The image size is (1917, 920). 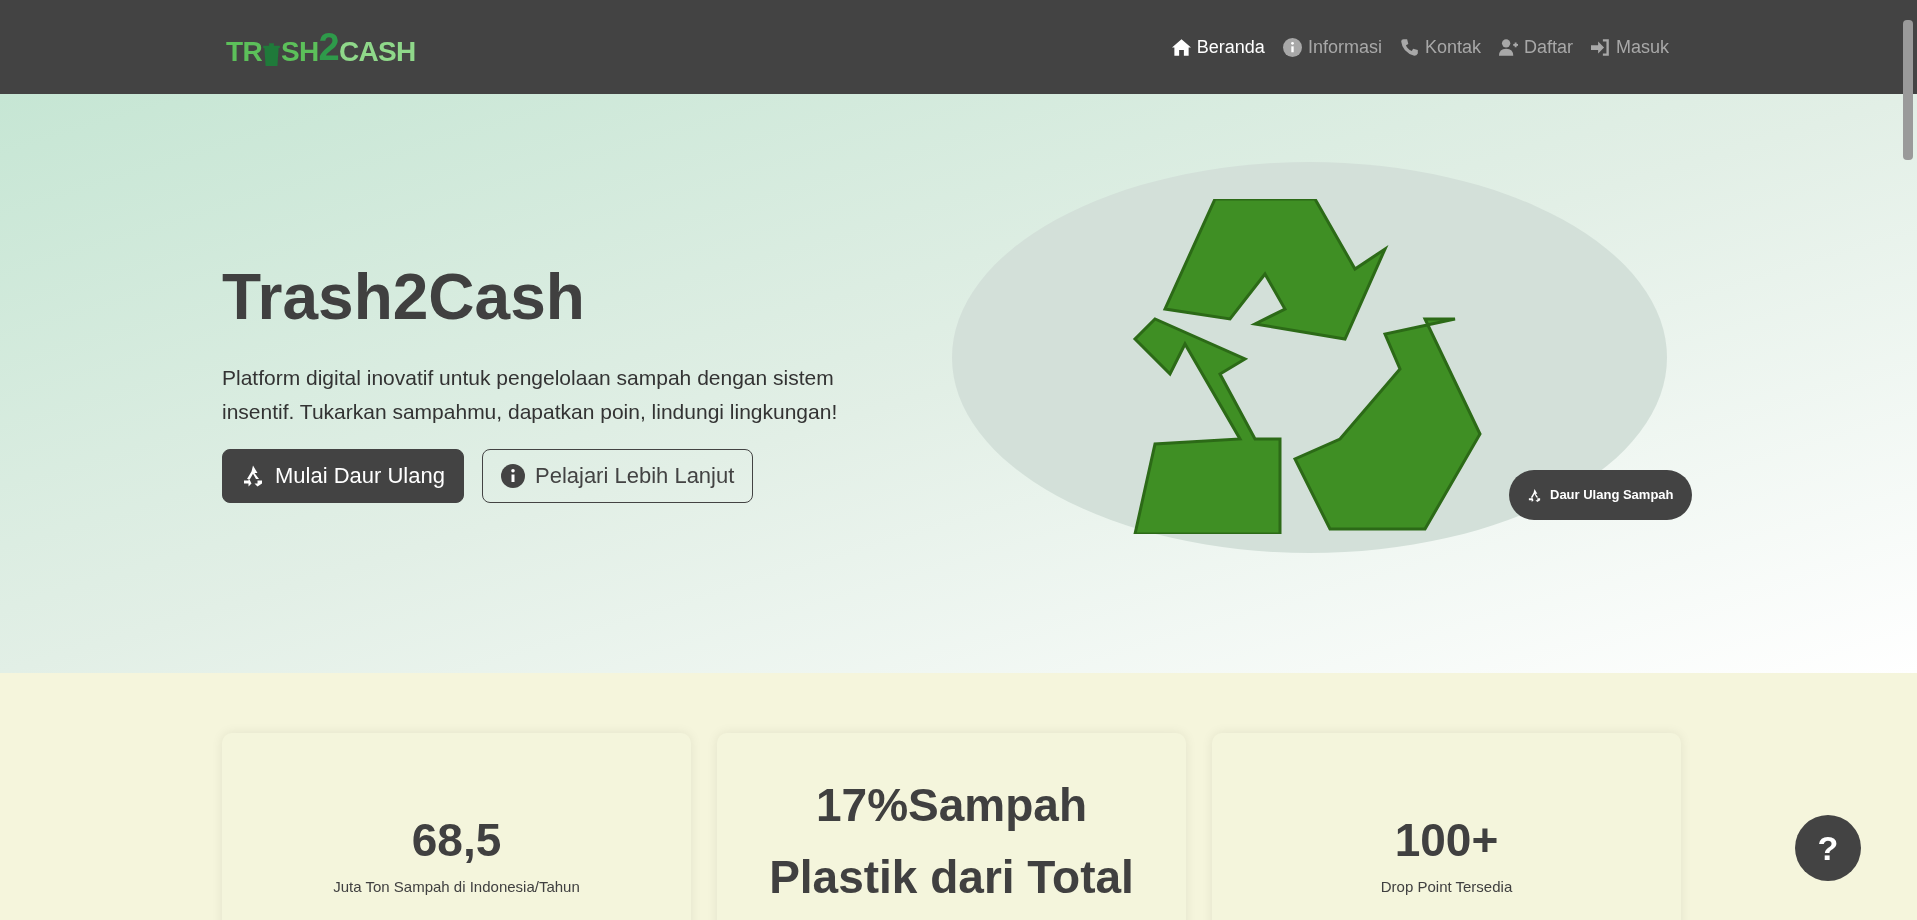 I want to click on hero-description: Platform digital inovatif untuk pengelolaan sampah dengan sistem insentif. Tukarkan sampahmu, dapatkan poin, lindungi lingkungan!, so click(x=530, y=394).